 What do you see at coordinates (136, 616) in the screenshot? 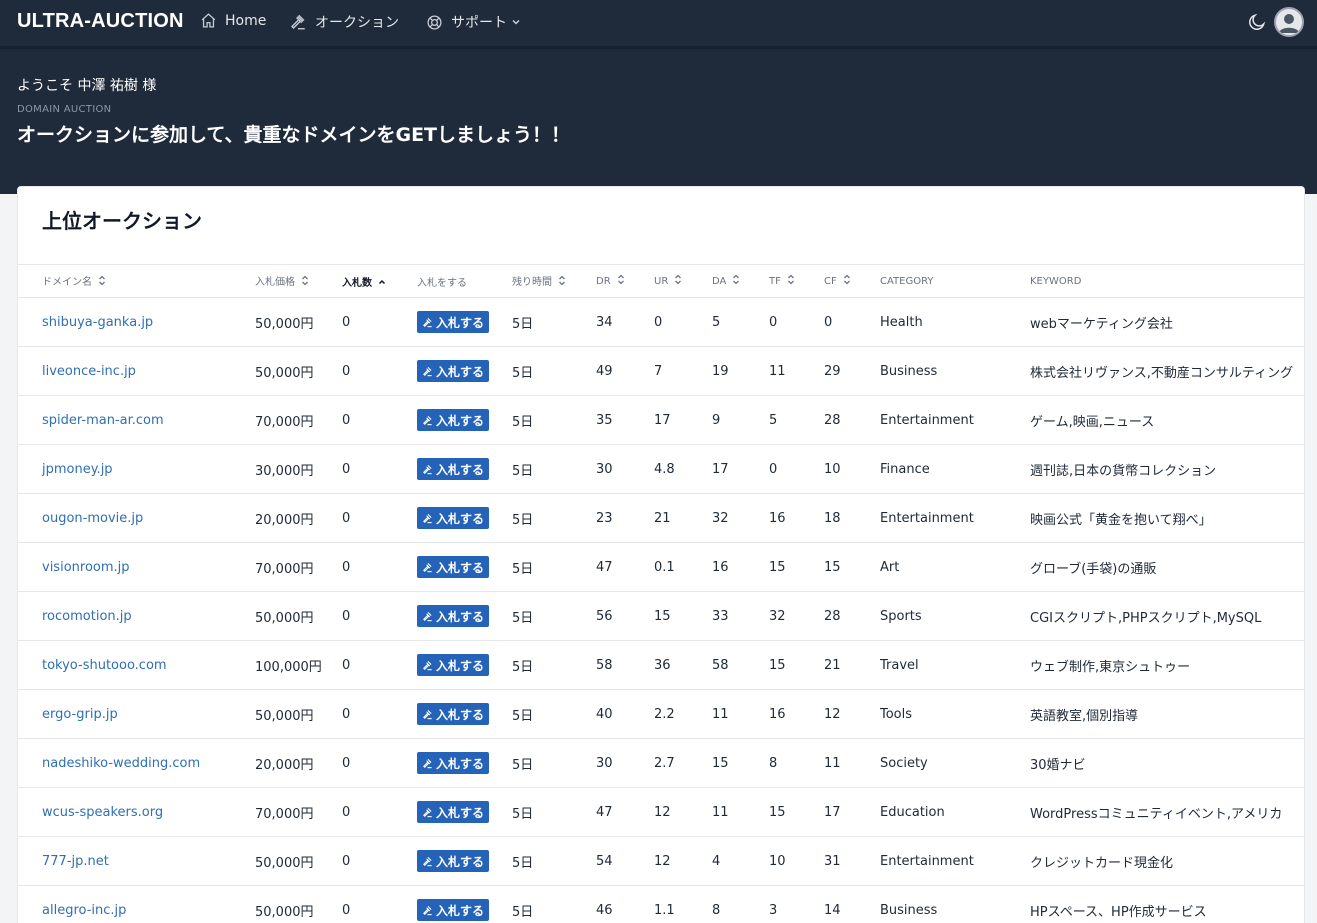
I see `domain-link: rocomotion.jp` at bounding box center [136, 616].